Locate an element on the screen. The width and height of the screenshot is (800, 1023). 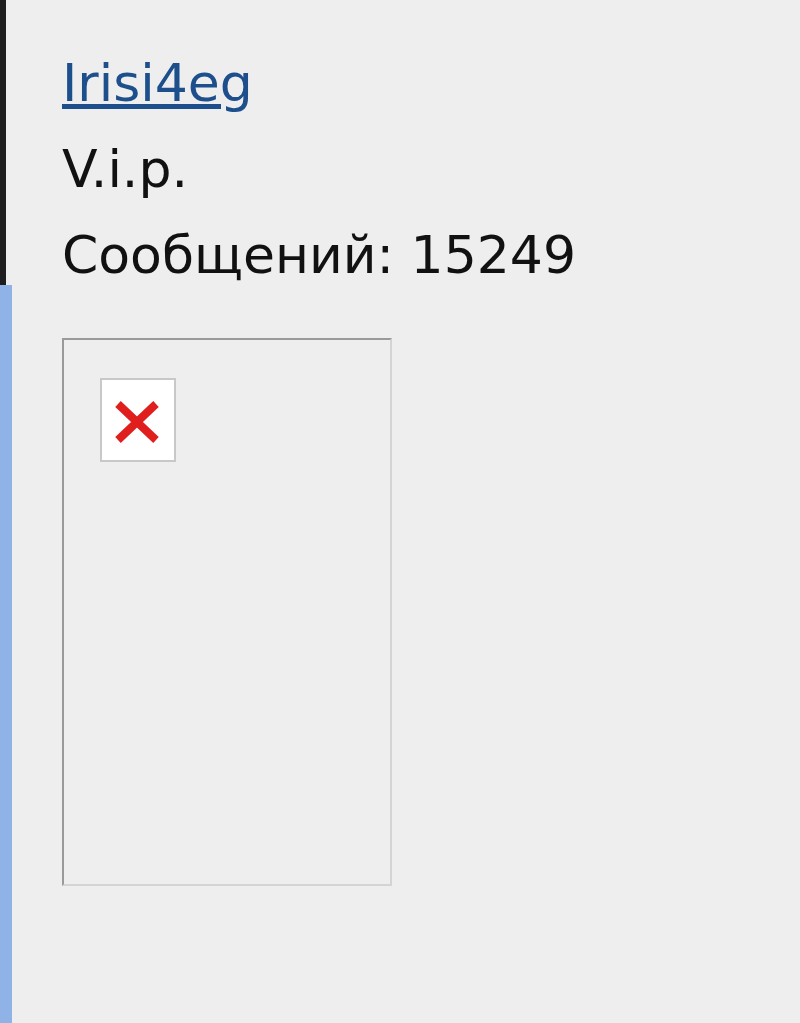
user-rank: V.i.p. is located at coordinates (125, 169).